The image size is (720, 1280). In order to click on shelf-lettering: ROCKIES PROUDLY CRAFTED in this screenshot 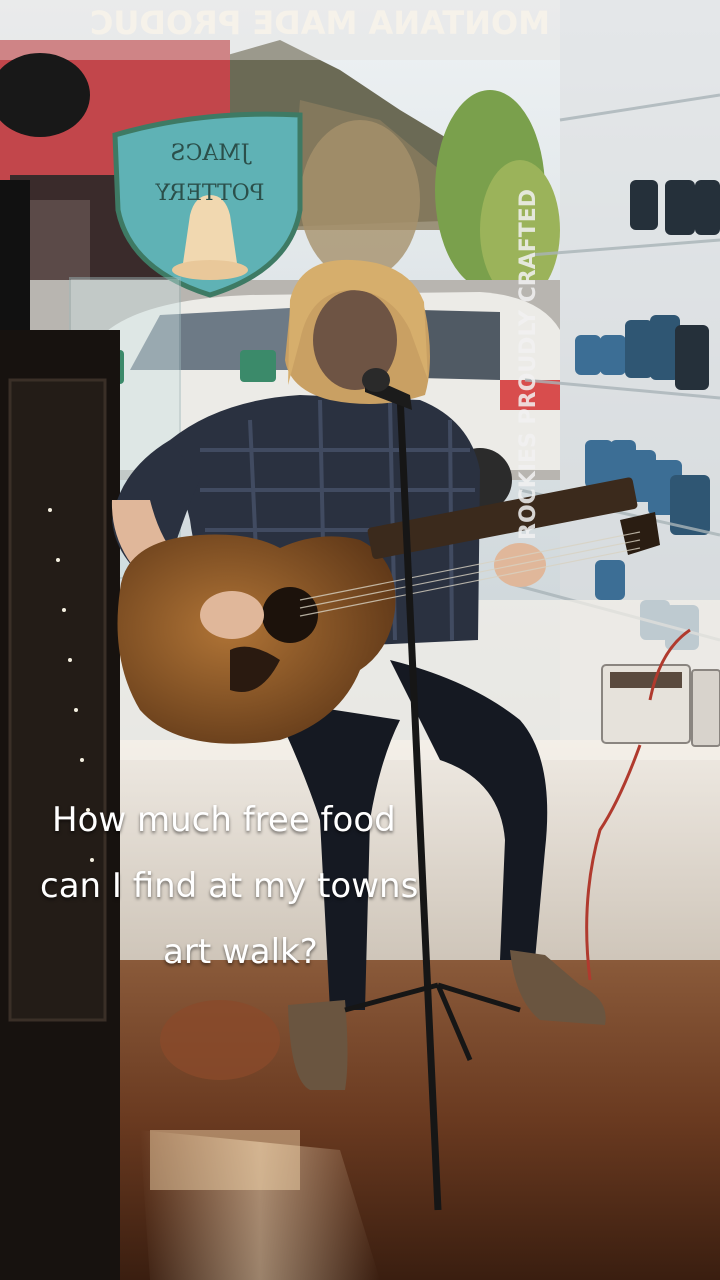, I will do `click(528, 364)`.